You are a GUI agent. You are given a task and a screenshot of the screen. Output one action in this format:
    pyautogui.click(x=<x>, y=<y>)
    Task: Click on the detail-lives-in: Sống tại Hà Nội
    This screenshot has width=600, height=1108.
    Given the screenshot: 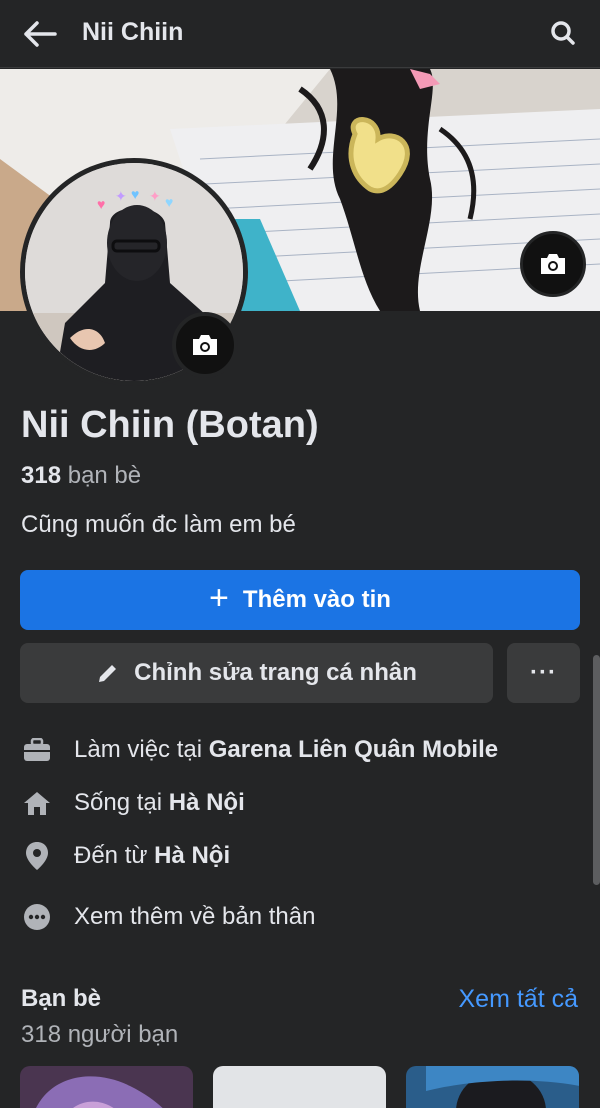 What is the action you would take?
    pyautogui.click(x=300, y=803)
    